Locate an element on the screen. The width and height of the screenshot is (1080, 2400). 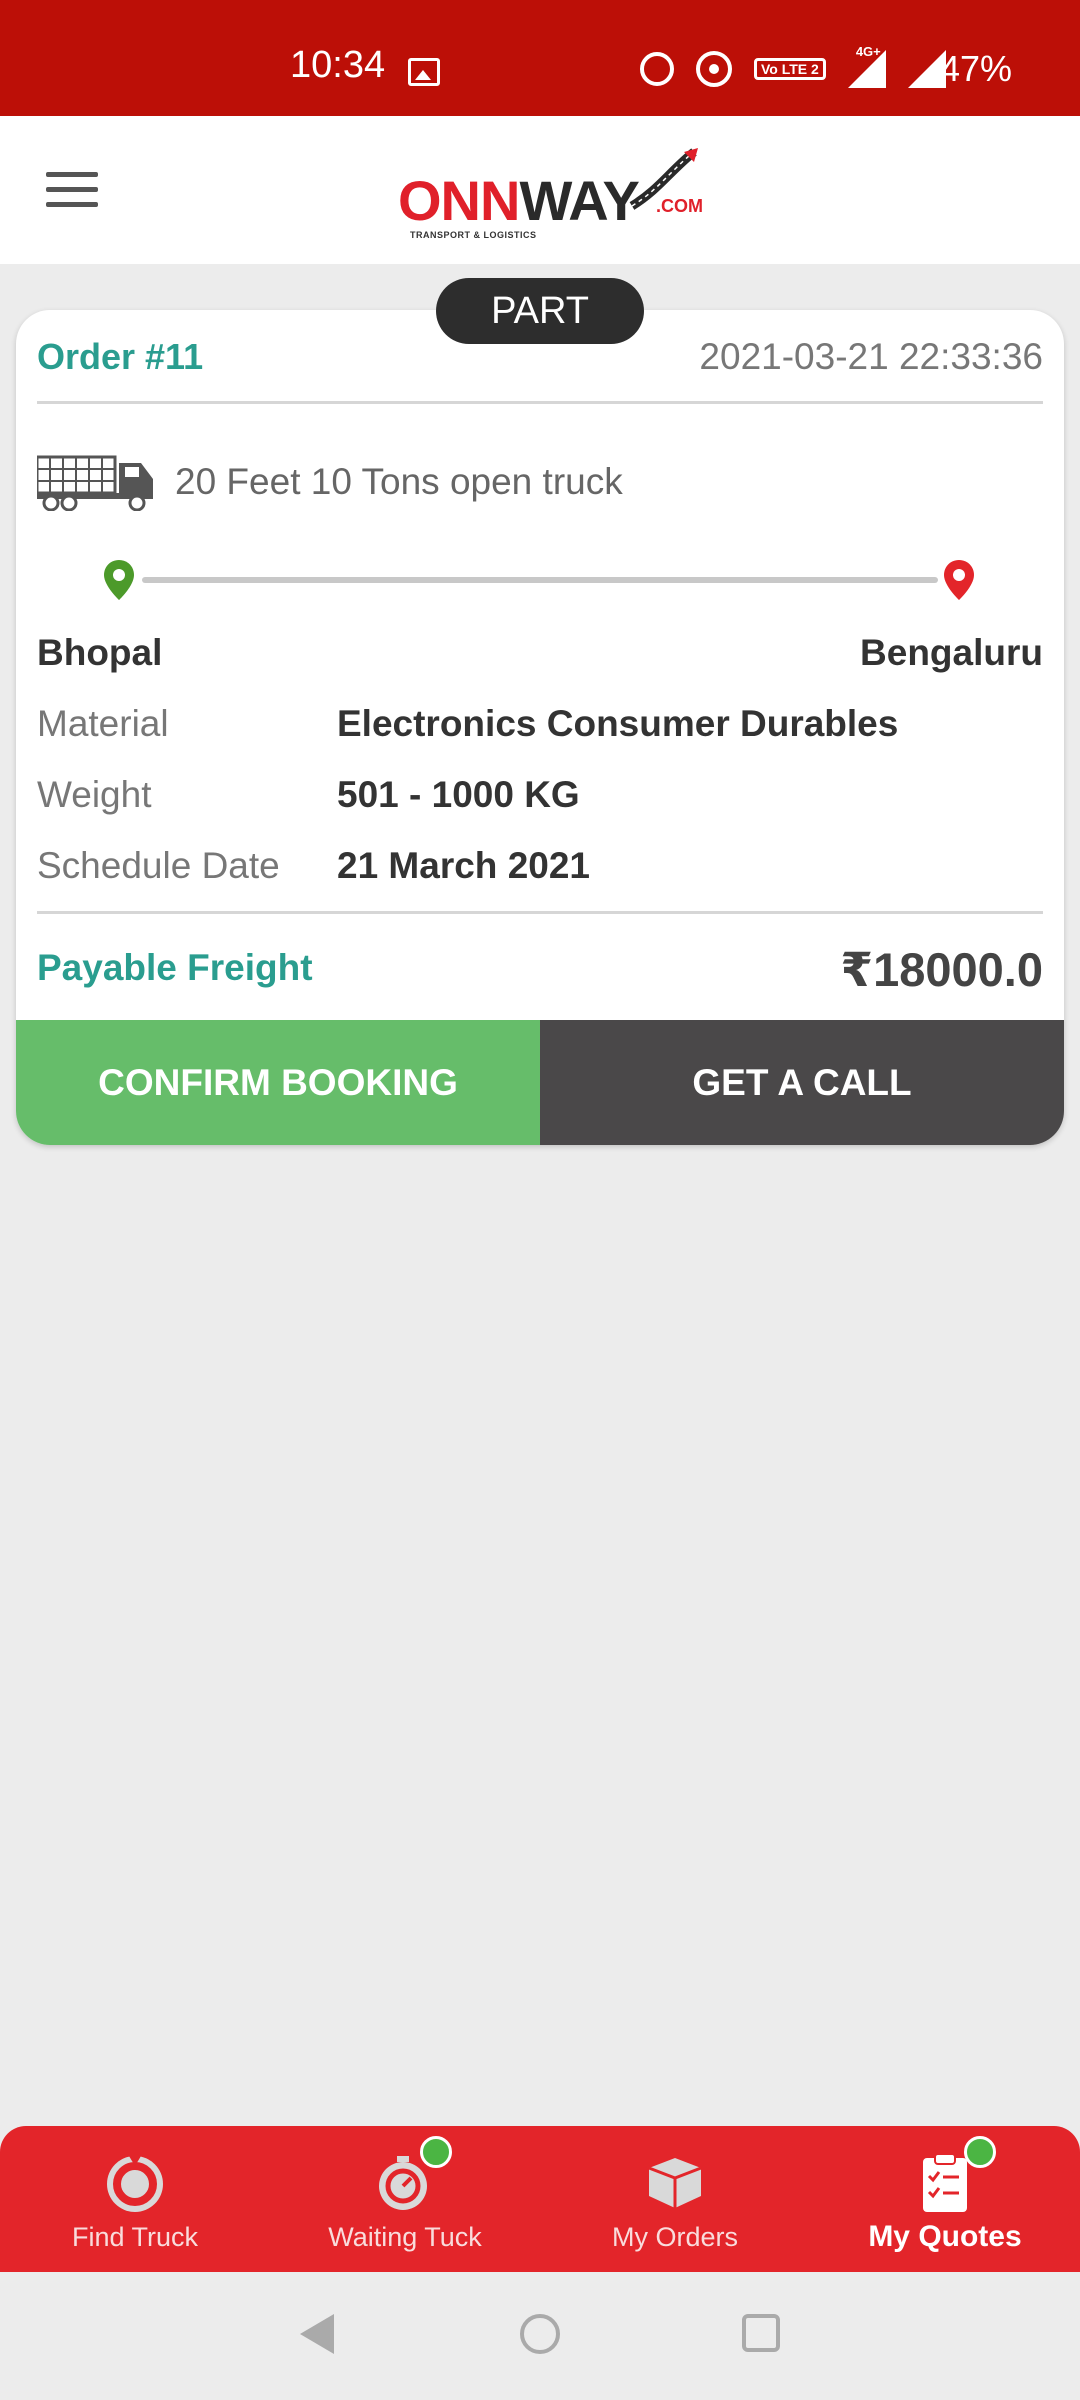
destination-city: Bengaluru is located at coordinates (951, 652).